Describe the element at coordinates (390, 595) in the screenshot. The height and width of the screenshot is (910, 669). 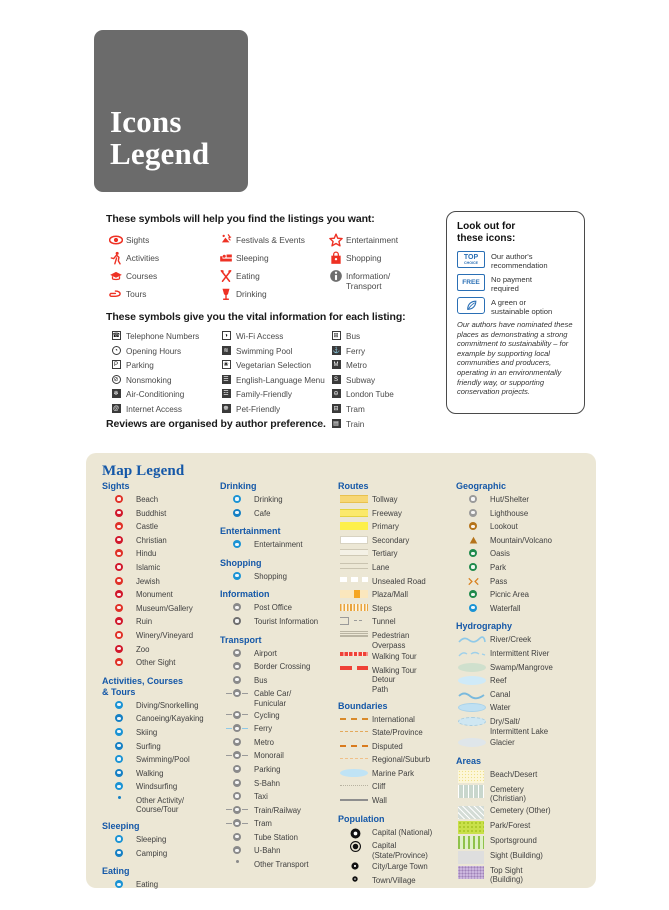
I see `map-legend-label: Plaza/Mall` at that location.